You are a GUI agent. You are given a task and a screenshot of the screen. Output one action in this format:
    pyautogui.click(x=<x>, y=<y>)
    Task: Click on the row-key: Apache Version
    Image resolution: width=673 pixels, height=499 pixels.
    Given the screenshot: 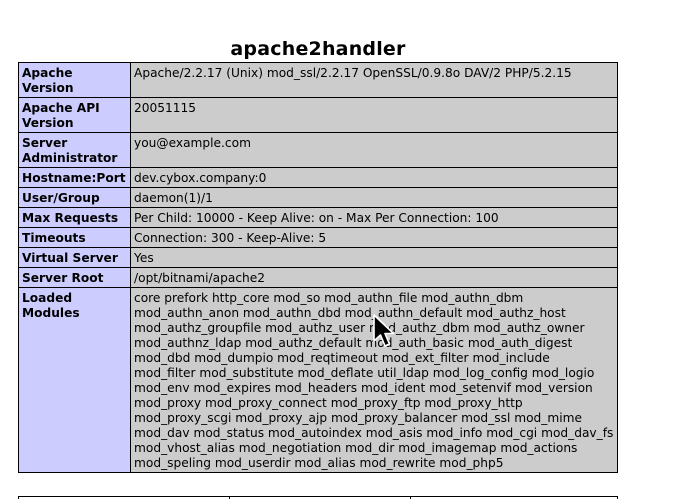 What is the action you would take?
    pyautogui.click(x=74, y=80)
    